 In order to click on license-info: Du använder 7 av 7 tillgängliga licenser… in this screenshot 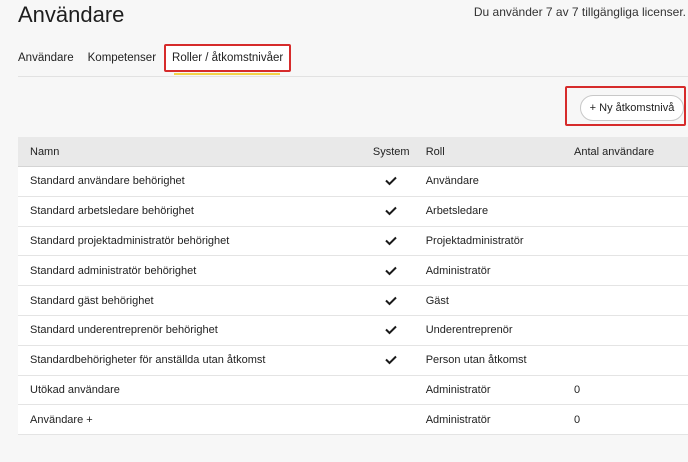, I will do `click(579, 12)`.